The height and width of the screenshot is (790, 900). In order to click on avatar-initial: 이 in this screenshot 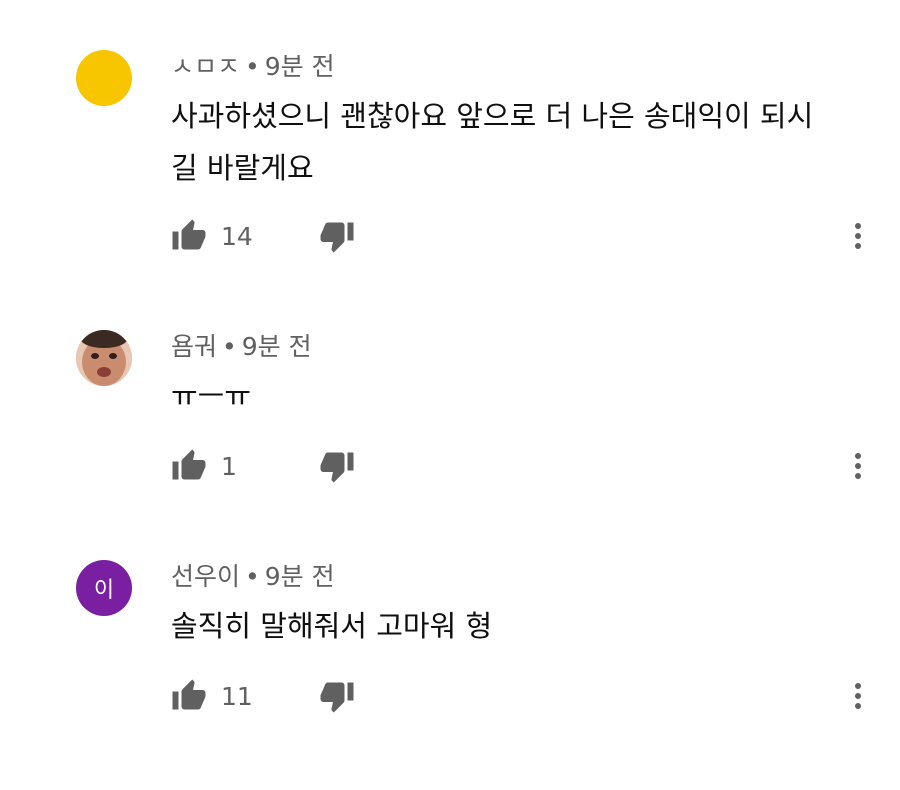, I will do `click(104, 590)`.